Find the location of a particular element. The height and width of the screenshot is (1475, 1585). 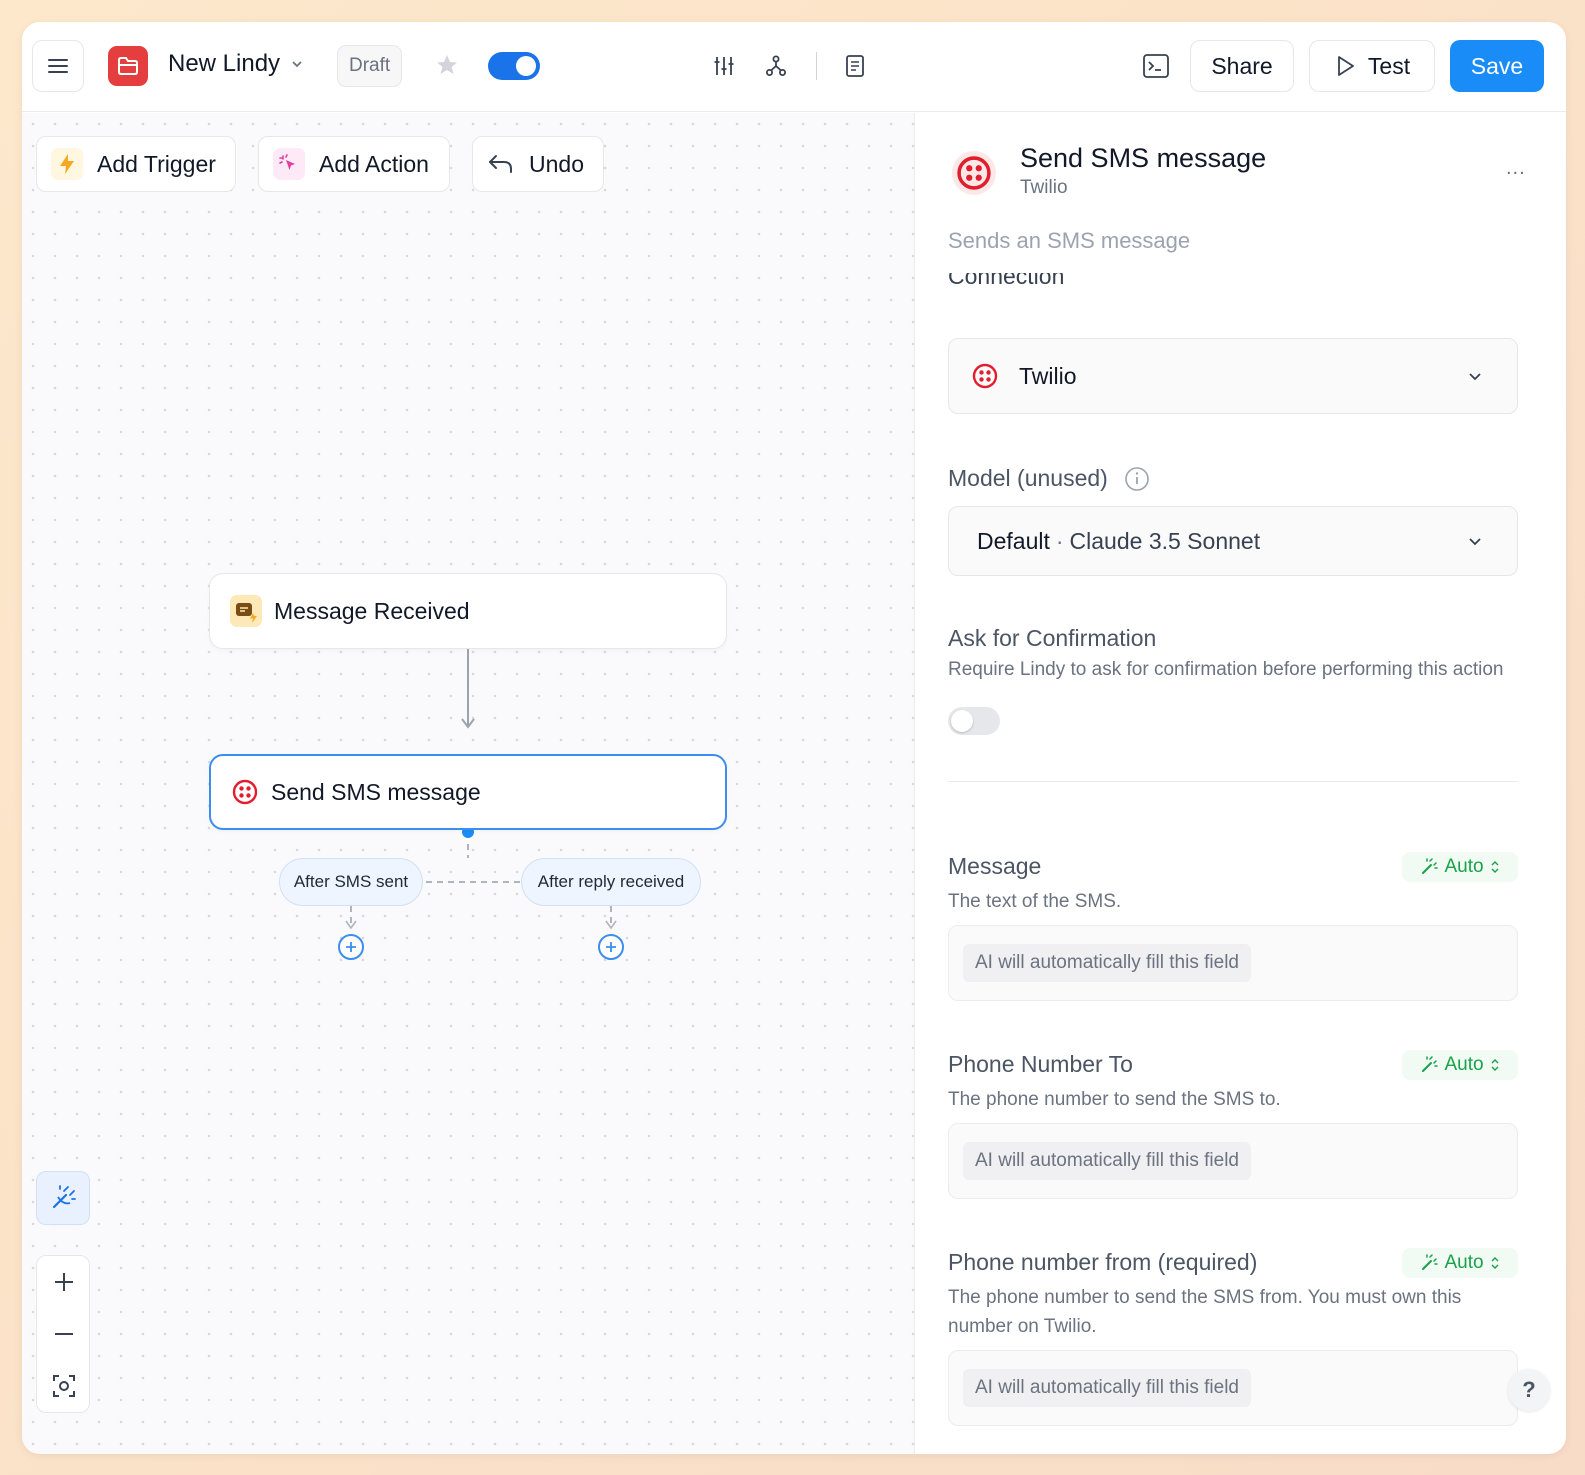

sliders-icon is located at coordinates (724, 66).